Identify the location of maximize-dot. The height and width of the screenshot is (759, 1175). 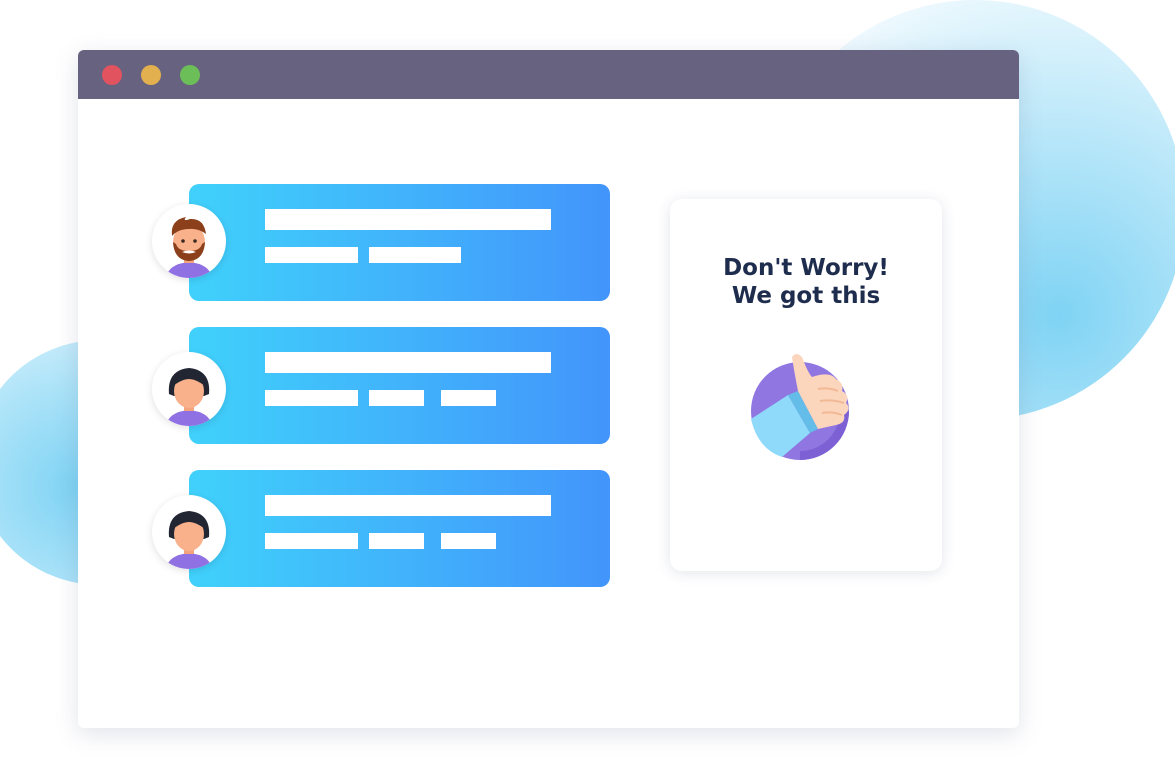
(190, 75).